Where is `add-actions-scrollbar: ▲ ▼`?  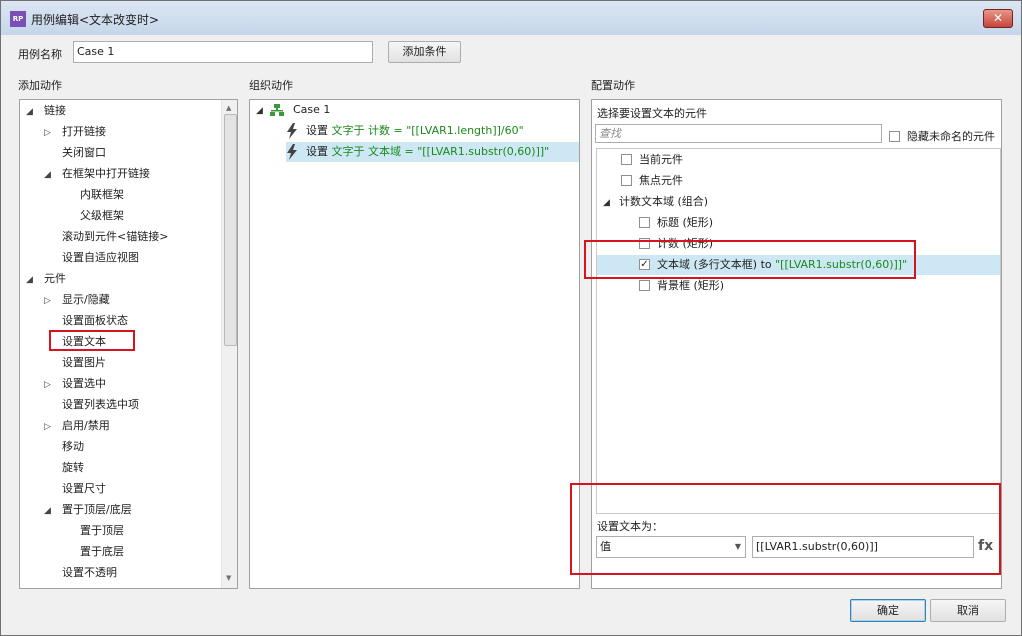
add-actions-scrollbar: ▲ ▼ is located at coordinates (229, 344).